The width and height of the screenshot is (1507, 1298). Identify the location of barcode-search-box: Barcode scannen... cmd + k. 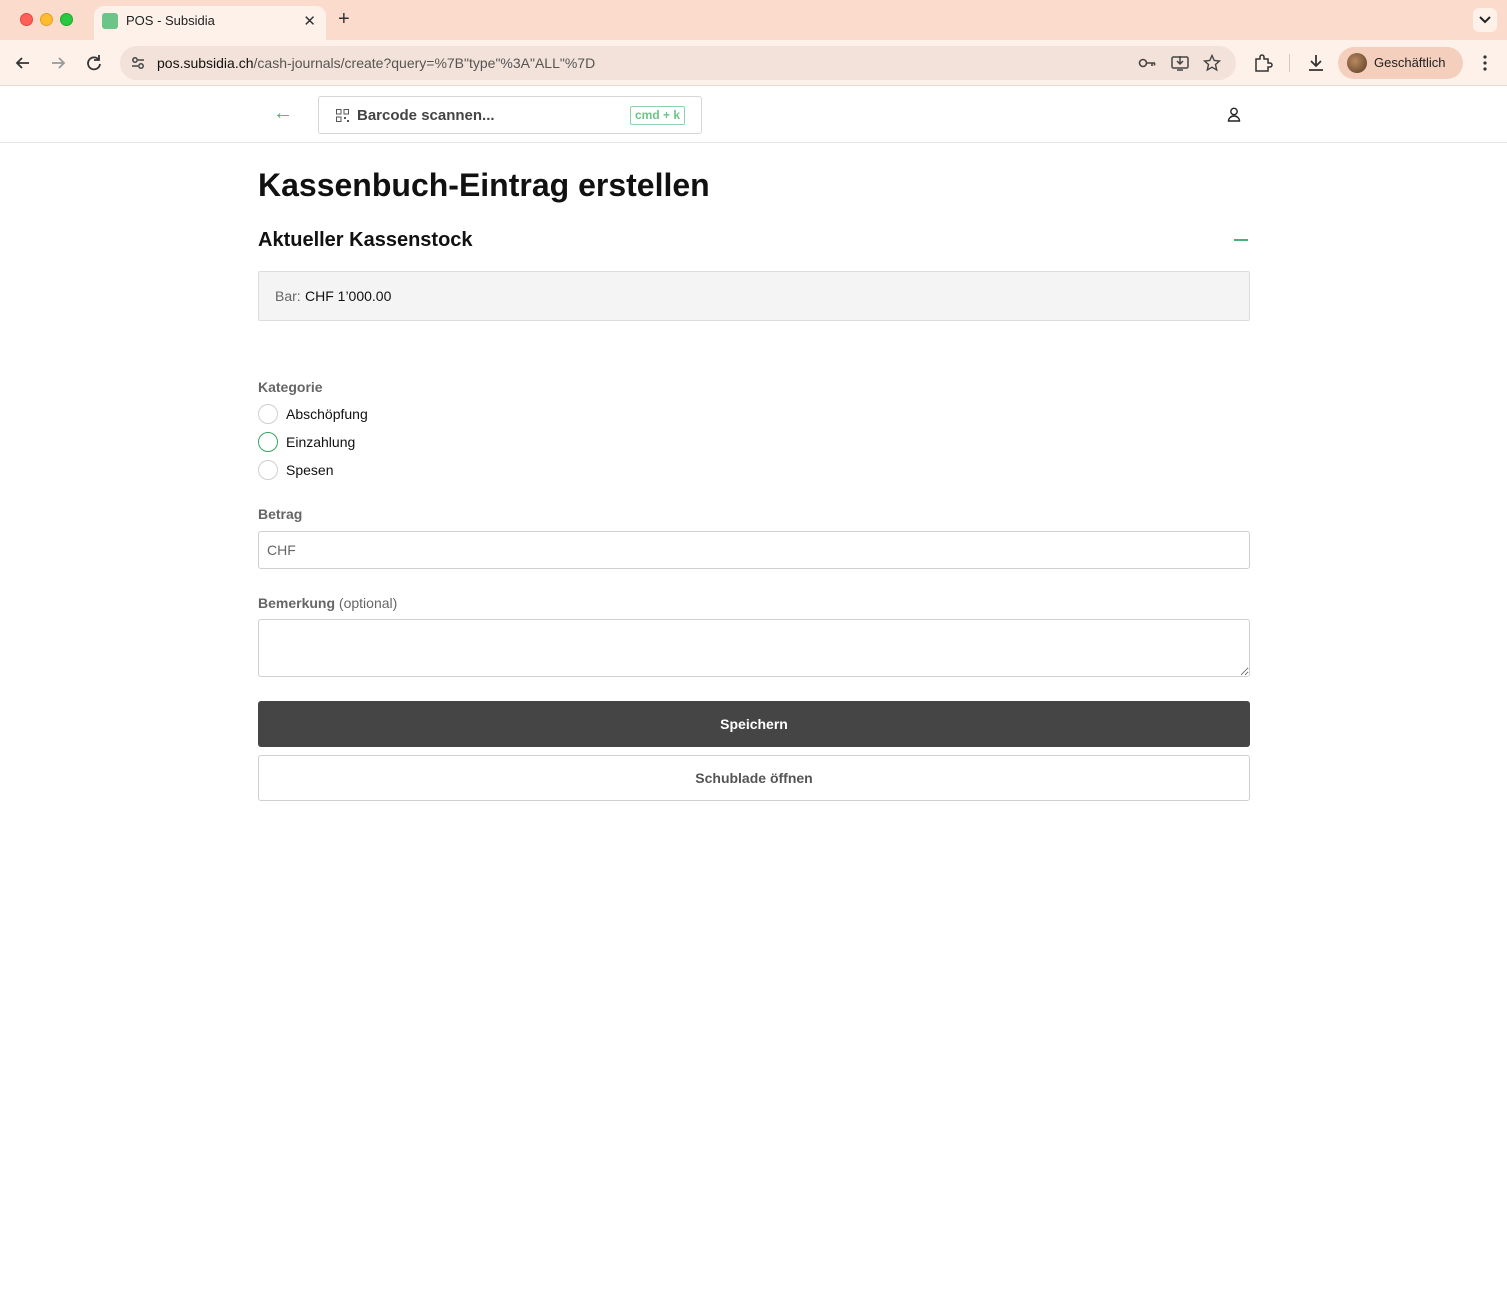
(510, 115).